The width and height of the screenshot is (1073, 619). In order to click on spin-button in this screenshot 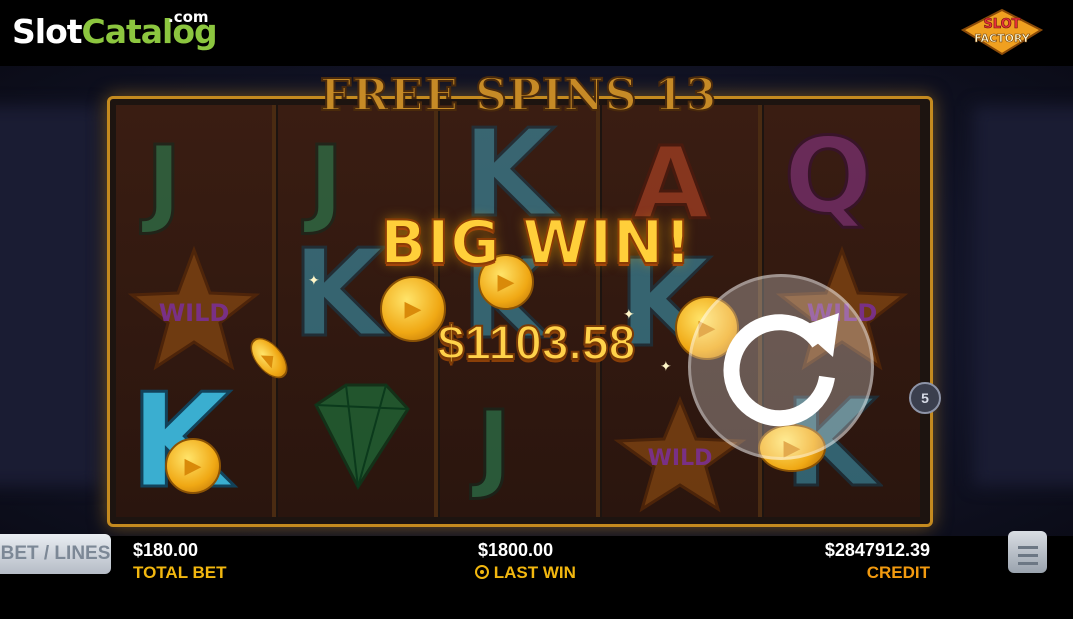, I will do `click(781, 367)`.